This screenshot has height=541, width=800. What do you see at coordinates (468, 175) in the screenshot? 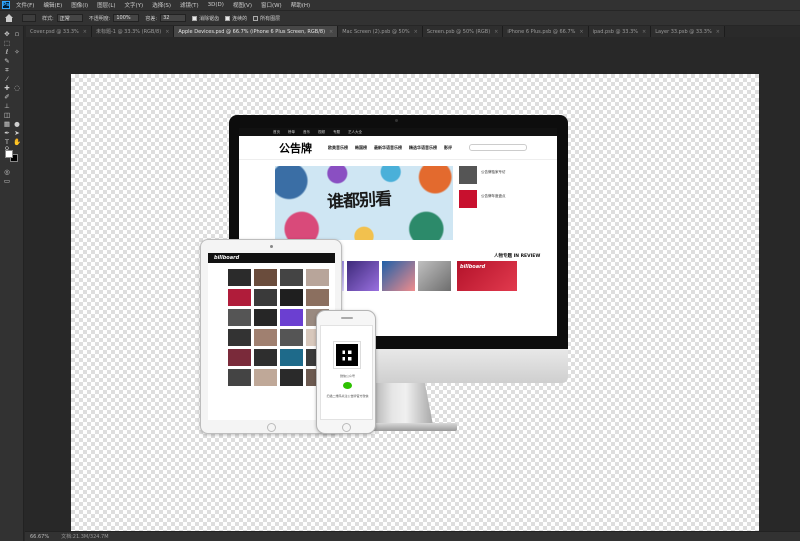
I see `side-card-thumb` at bounding box center [468, 175].